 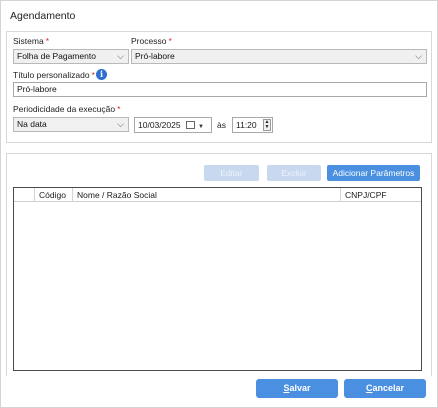 What do you see at coordinates (101, 74) in the screenshot?
I see `info-icon: i` at bounding box center [101, 74].